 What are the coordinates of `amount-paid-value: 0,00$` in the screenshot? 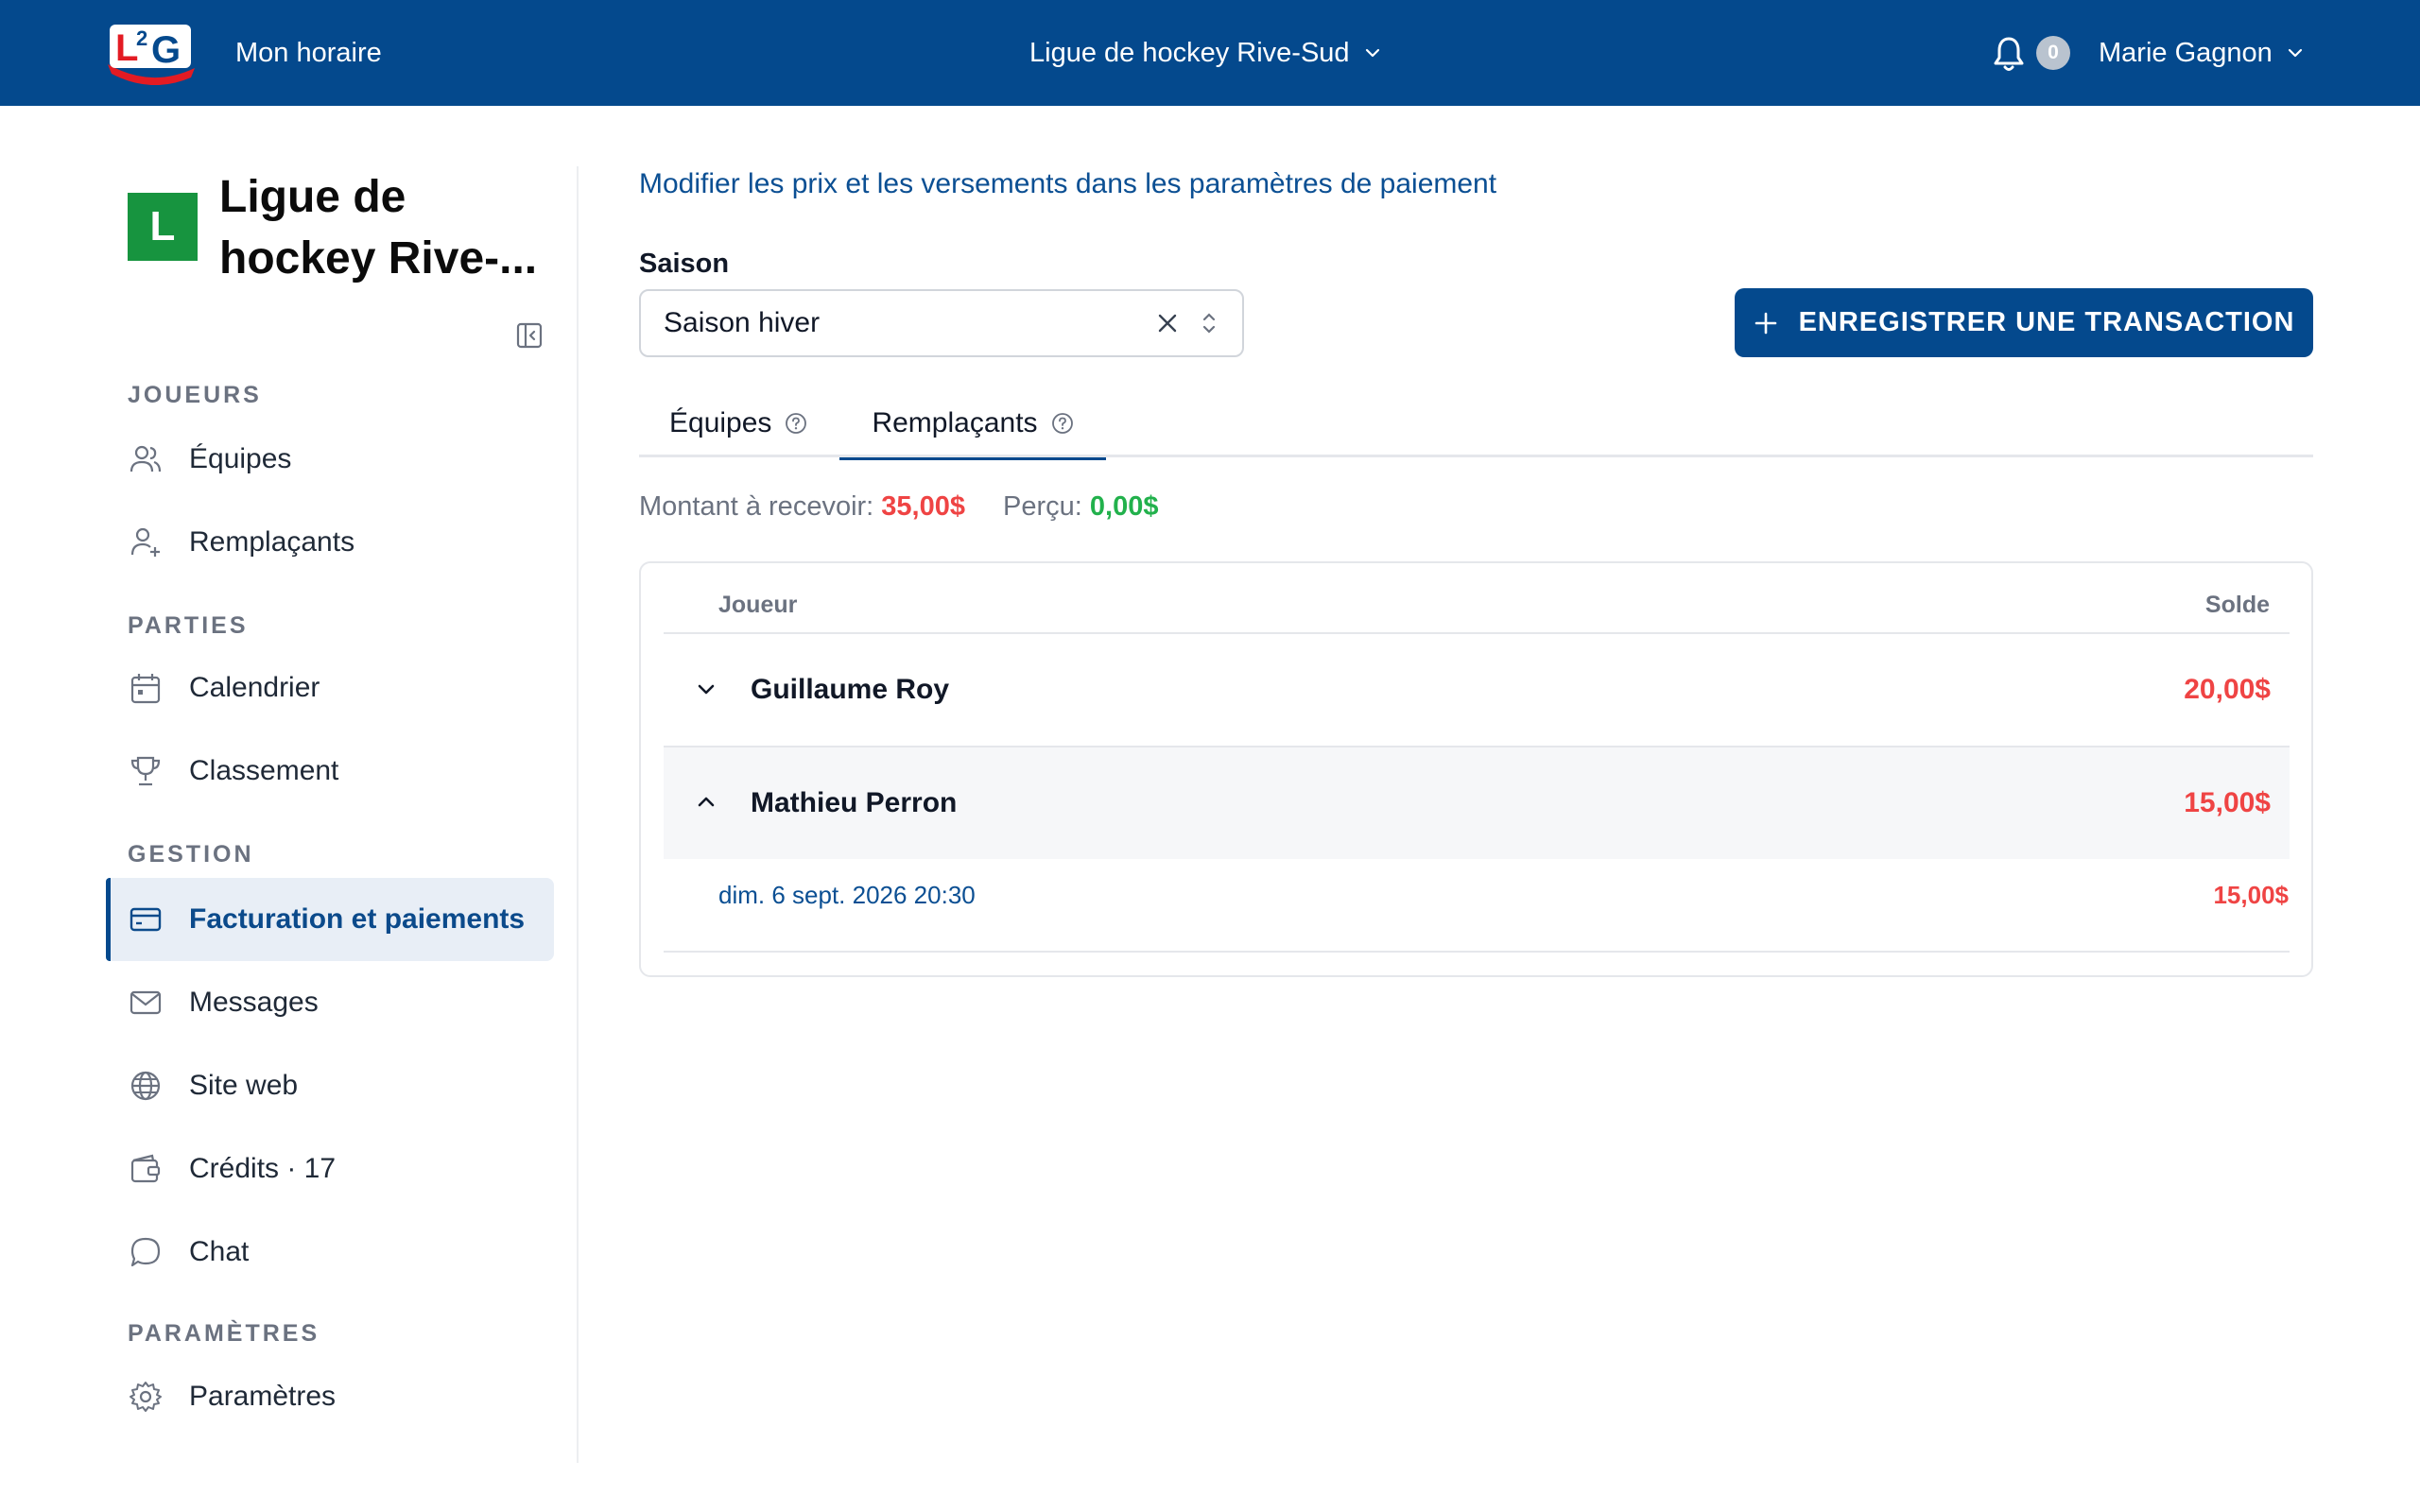 It's located at (1124, 506).